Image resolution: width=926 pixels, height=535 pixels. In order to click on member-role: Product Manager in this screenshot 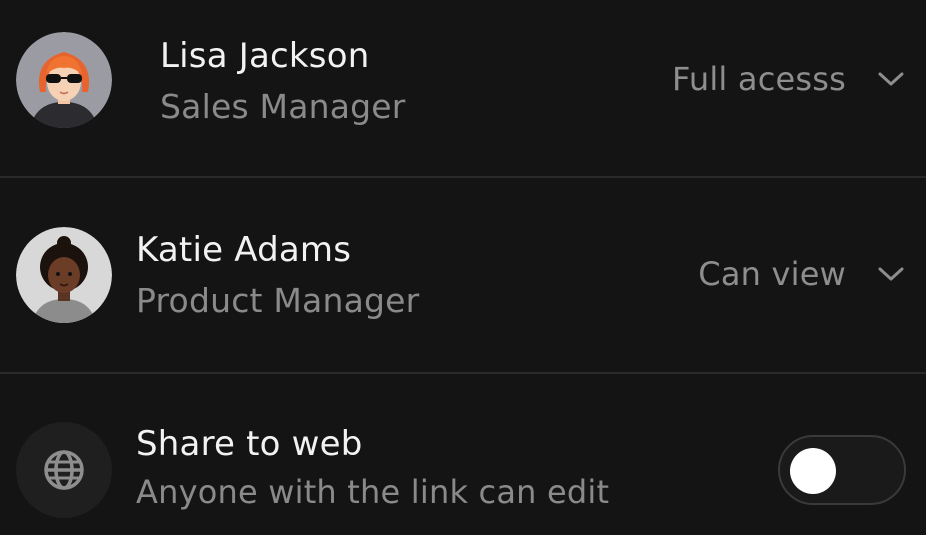, I will do `click(278, 300)`.